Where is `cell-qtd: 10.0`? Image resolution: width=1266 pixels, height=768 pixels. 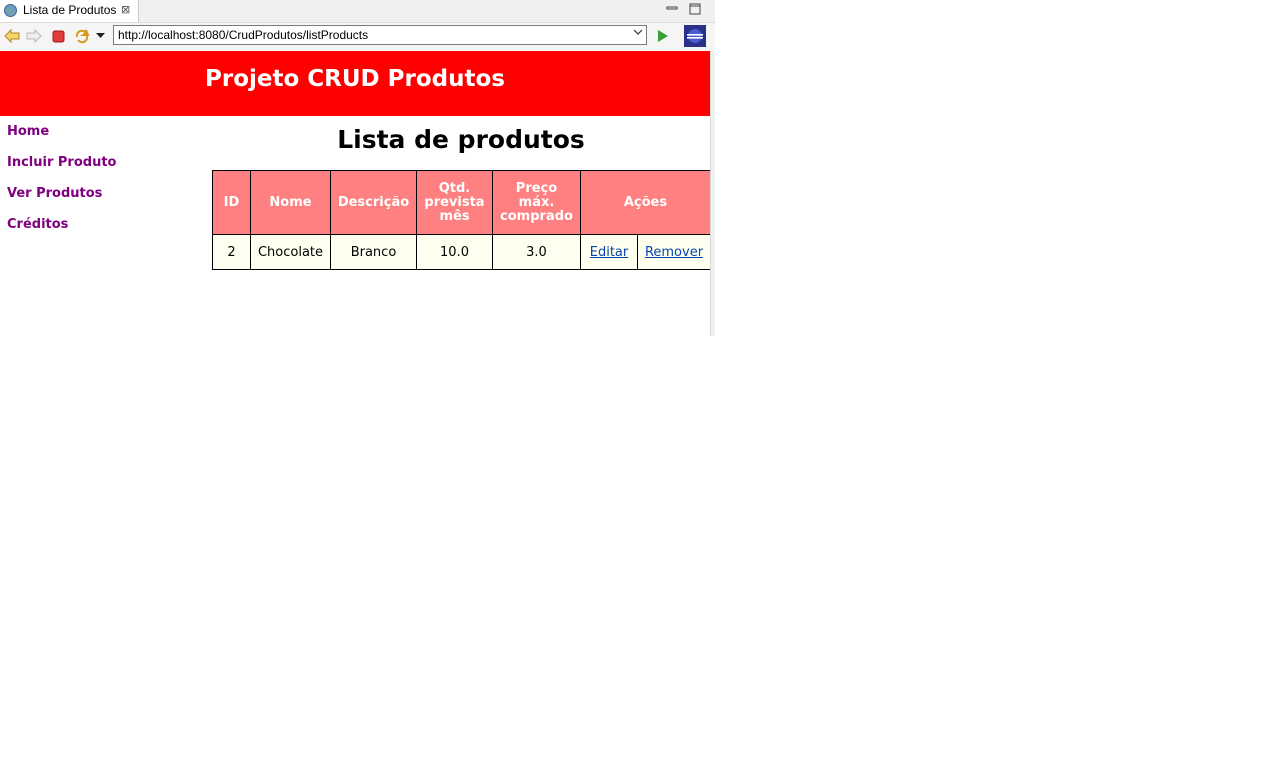 cell-qtd: 10.0 is located at coordinates (454, 252).